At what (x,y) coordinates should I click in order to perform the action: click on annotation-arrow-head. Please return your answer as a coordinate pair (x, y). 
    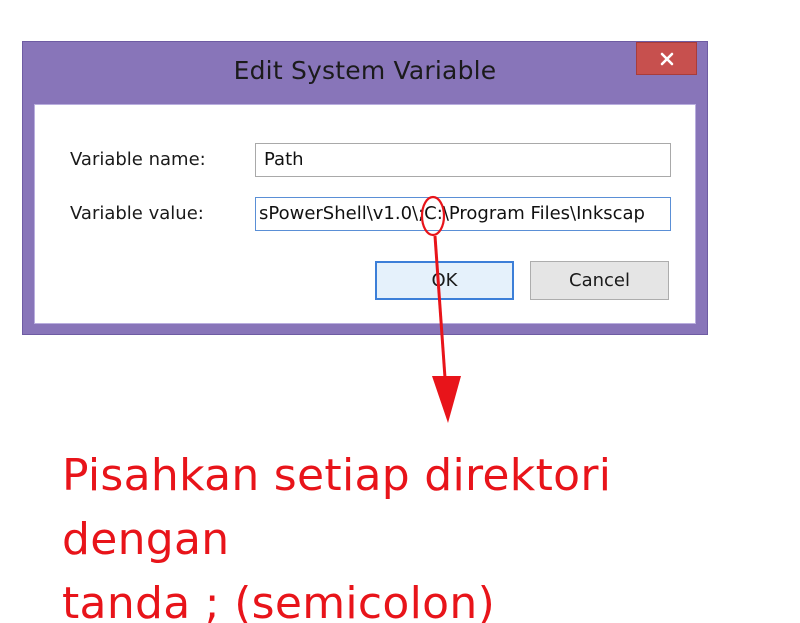
    Looking at the image, I should click on (446, 399).